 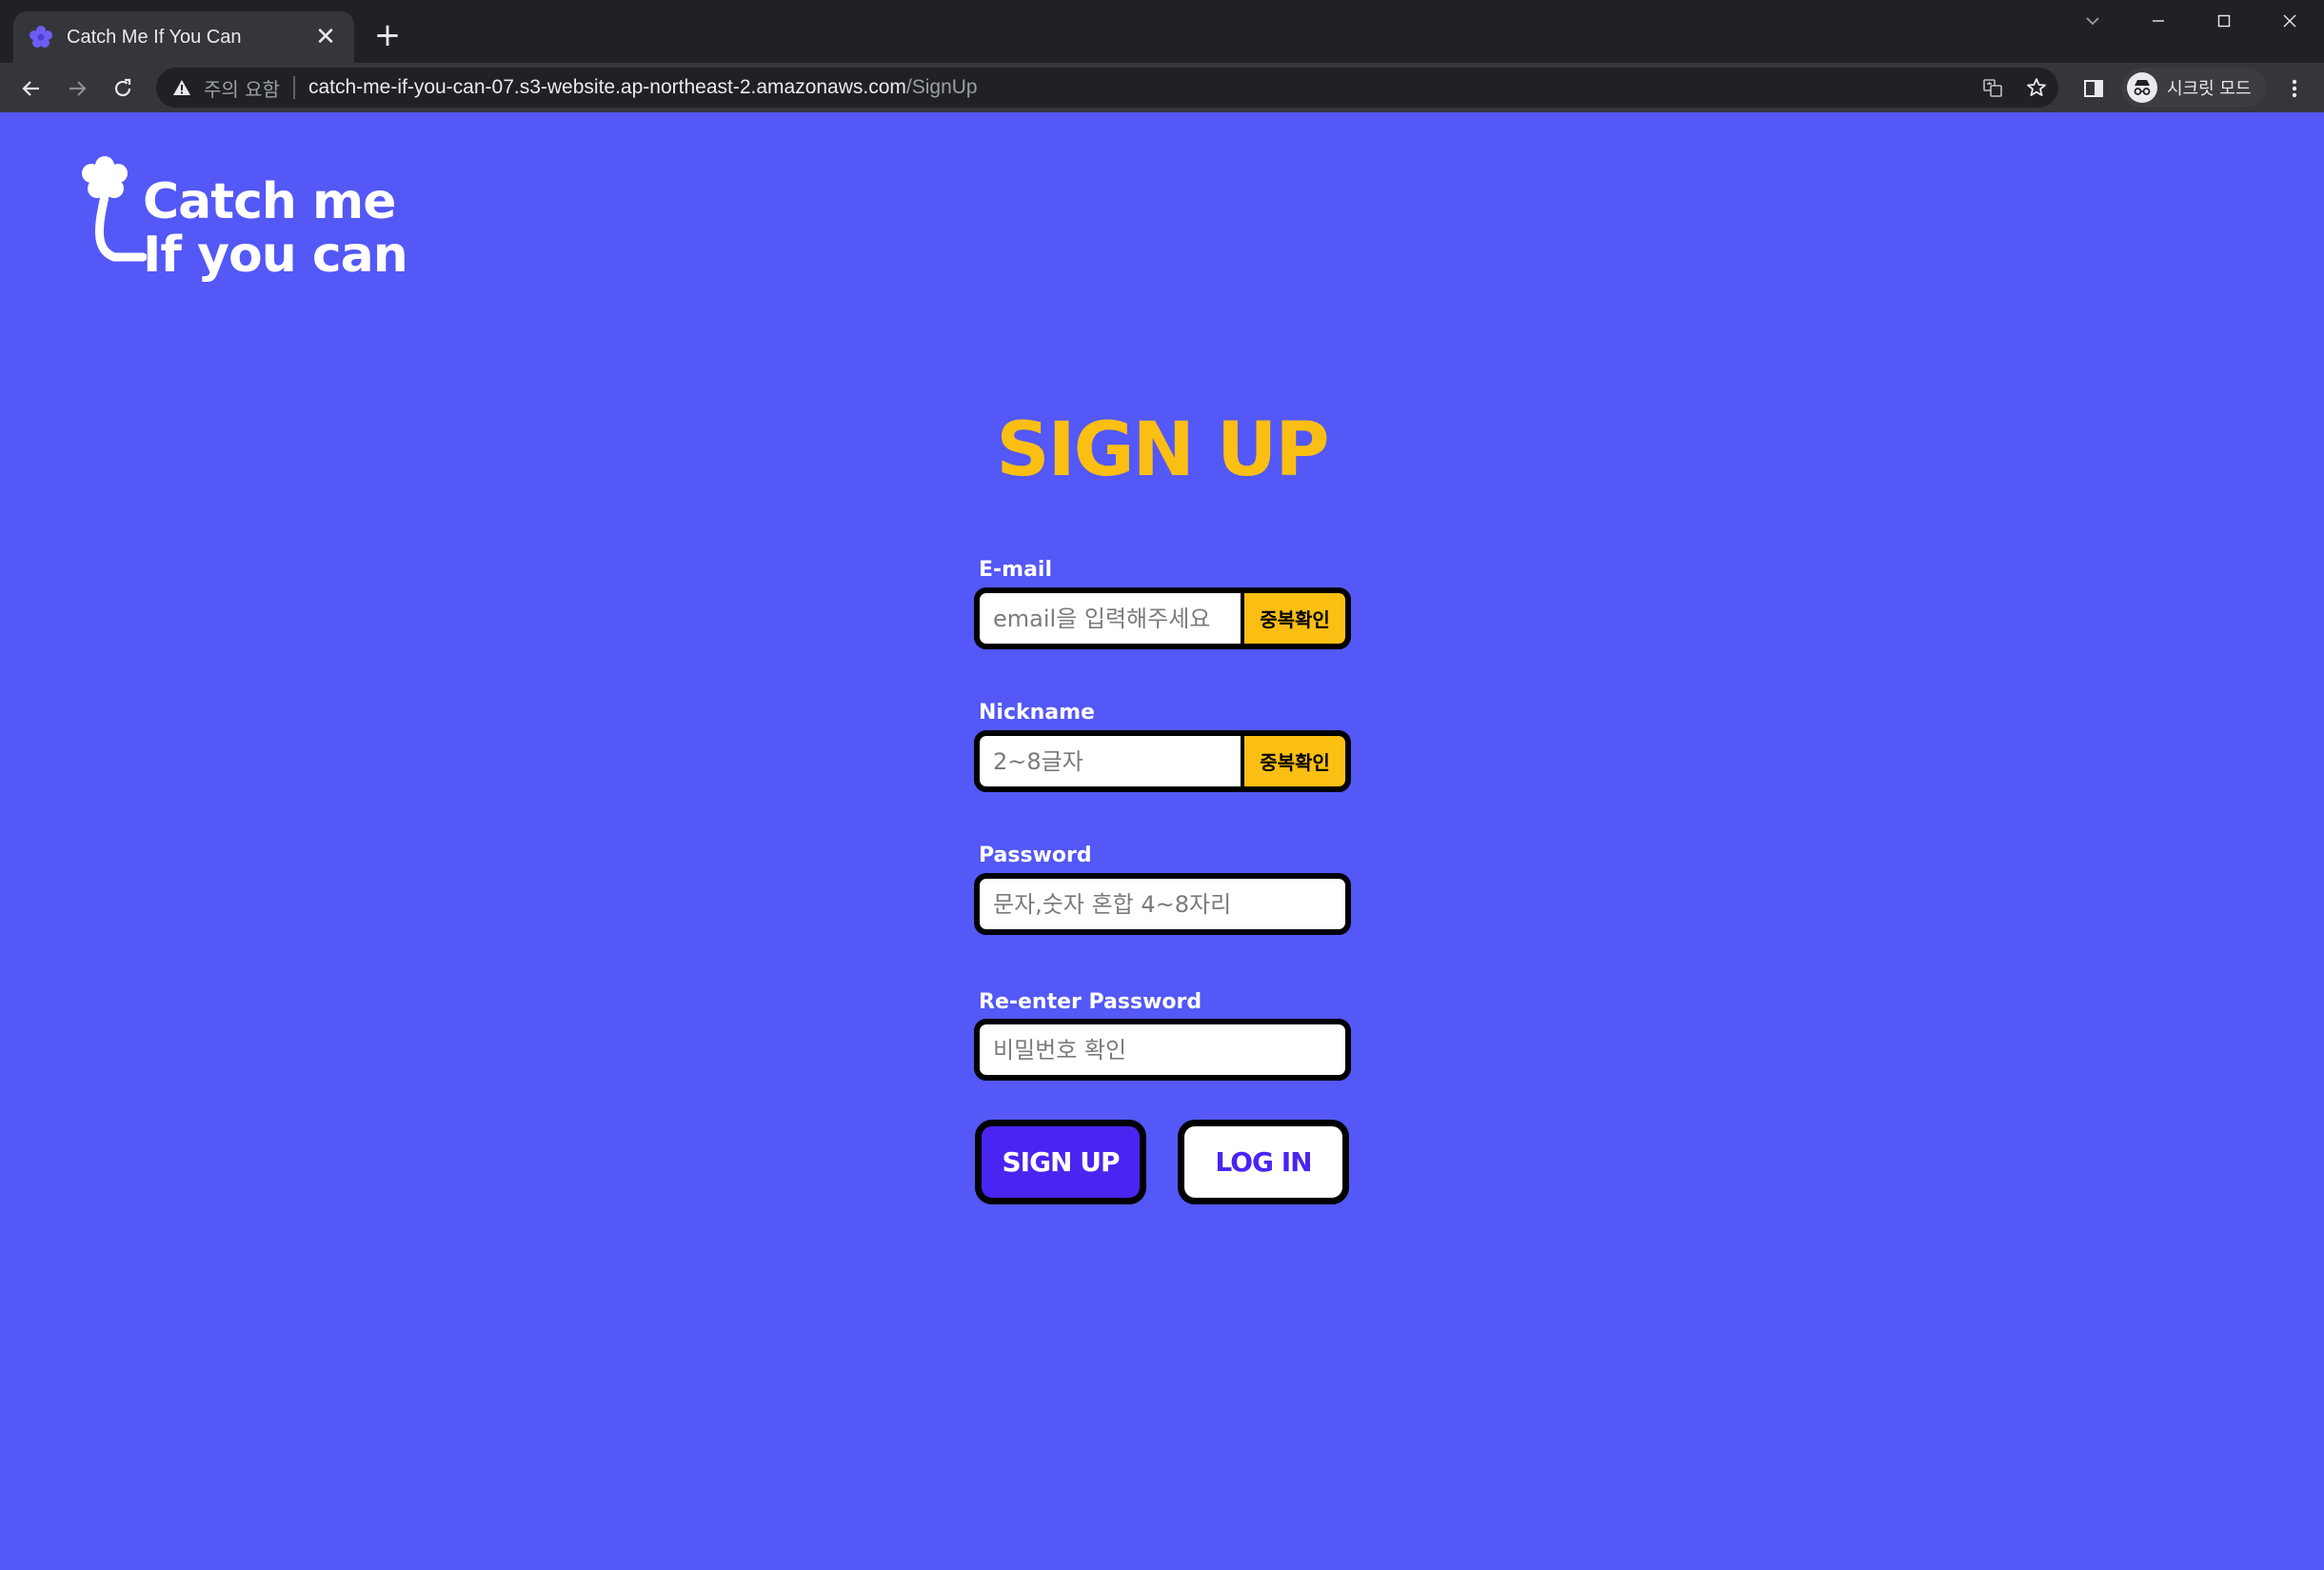 I want to click on side-panel-icon, so click(x=2093, y=88).